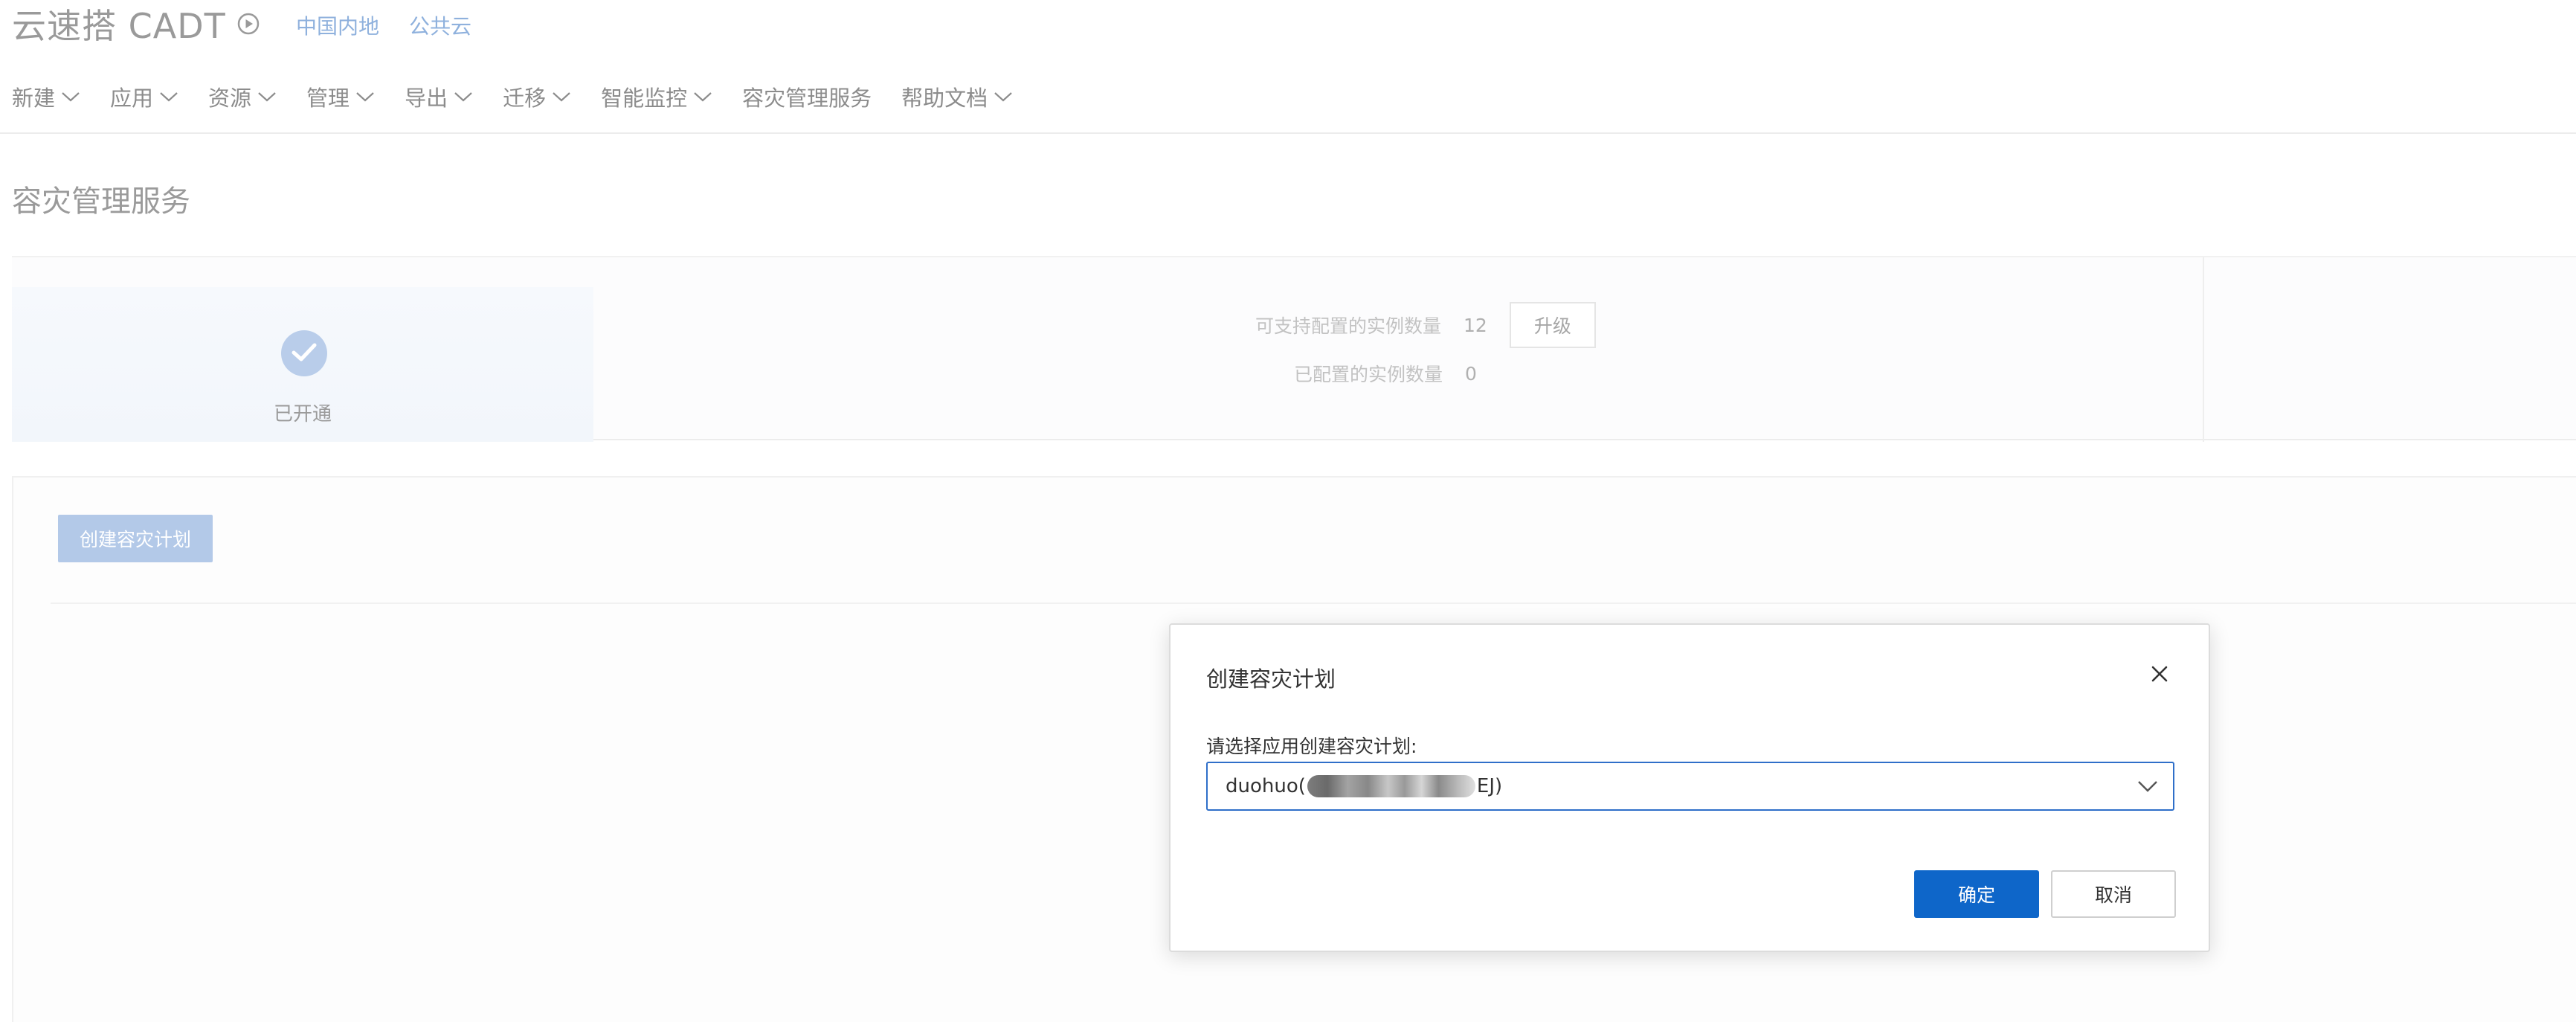 This screenshot has height=1022, width=2576. Describe the element at coordinates (2113, 894) in the screenshot. I see `cancel-button: 取消` at that location.